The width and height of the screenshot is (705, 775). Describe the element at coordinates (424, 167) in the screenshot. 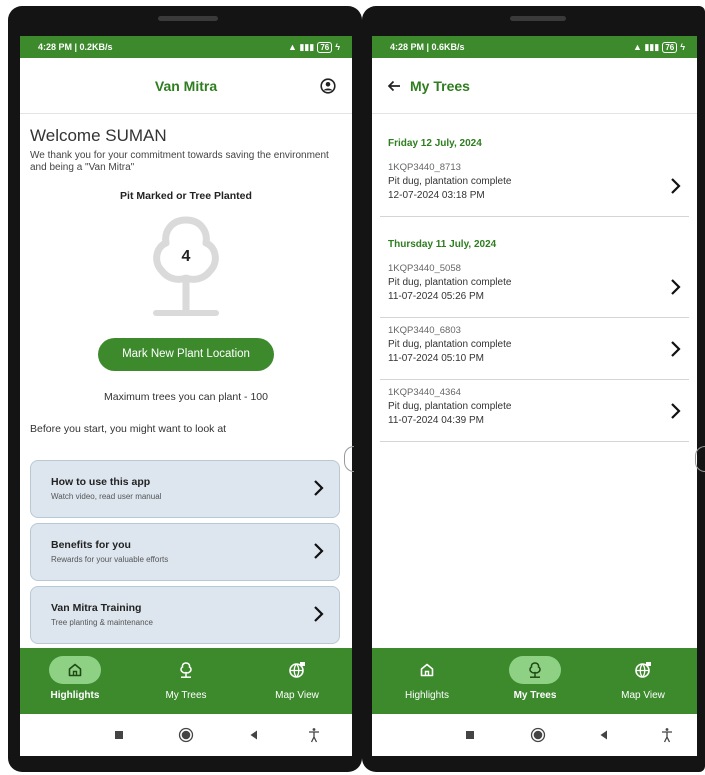

I see `tree-id: 1KQP3440_8713` at that location.